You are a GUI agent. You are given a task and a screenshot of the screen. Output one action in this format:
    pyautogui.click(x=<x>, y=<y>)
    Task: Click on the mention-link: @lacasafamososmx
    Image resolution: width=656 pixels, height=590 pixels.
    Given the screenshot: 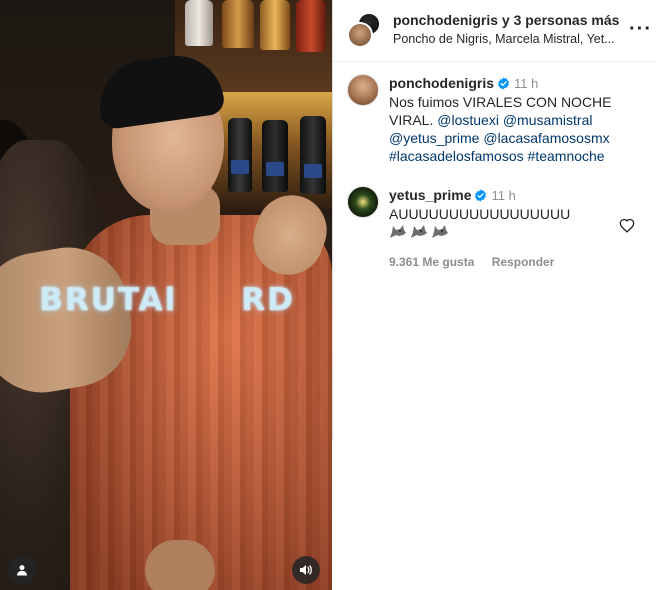 What is the action you would take?
    pyautogui.click(x=546, y=138)
    